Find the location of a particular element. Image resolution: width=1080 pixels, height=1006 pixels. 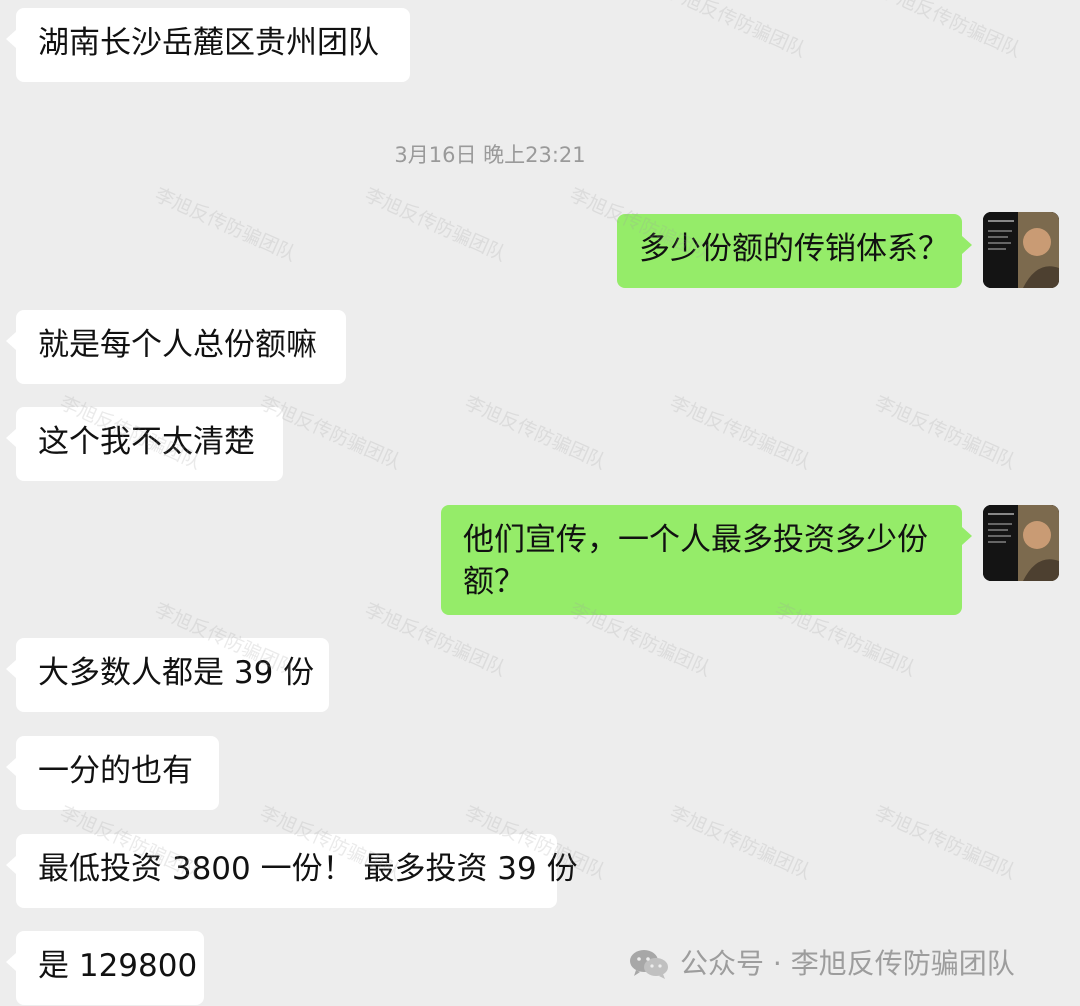

wechat-icon is located at coordinates (649, 964).